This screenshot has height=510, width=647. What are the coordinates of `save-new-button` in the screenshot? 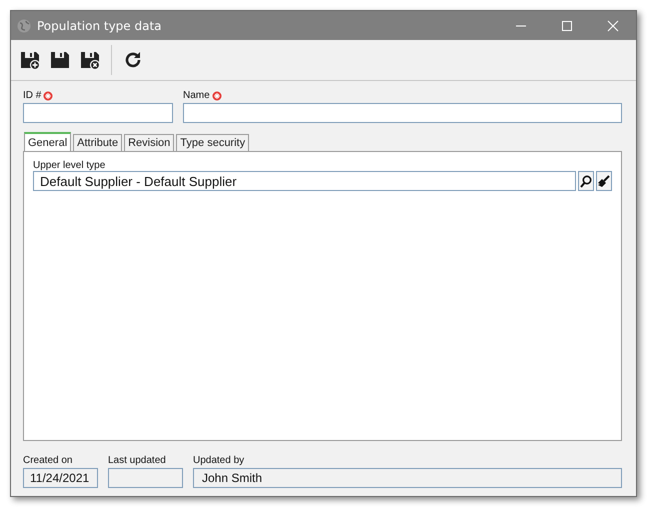 It's located at (30, 60).